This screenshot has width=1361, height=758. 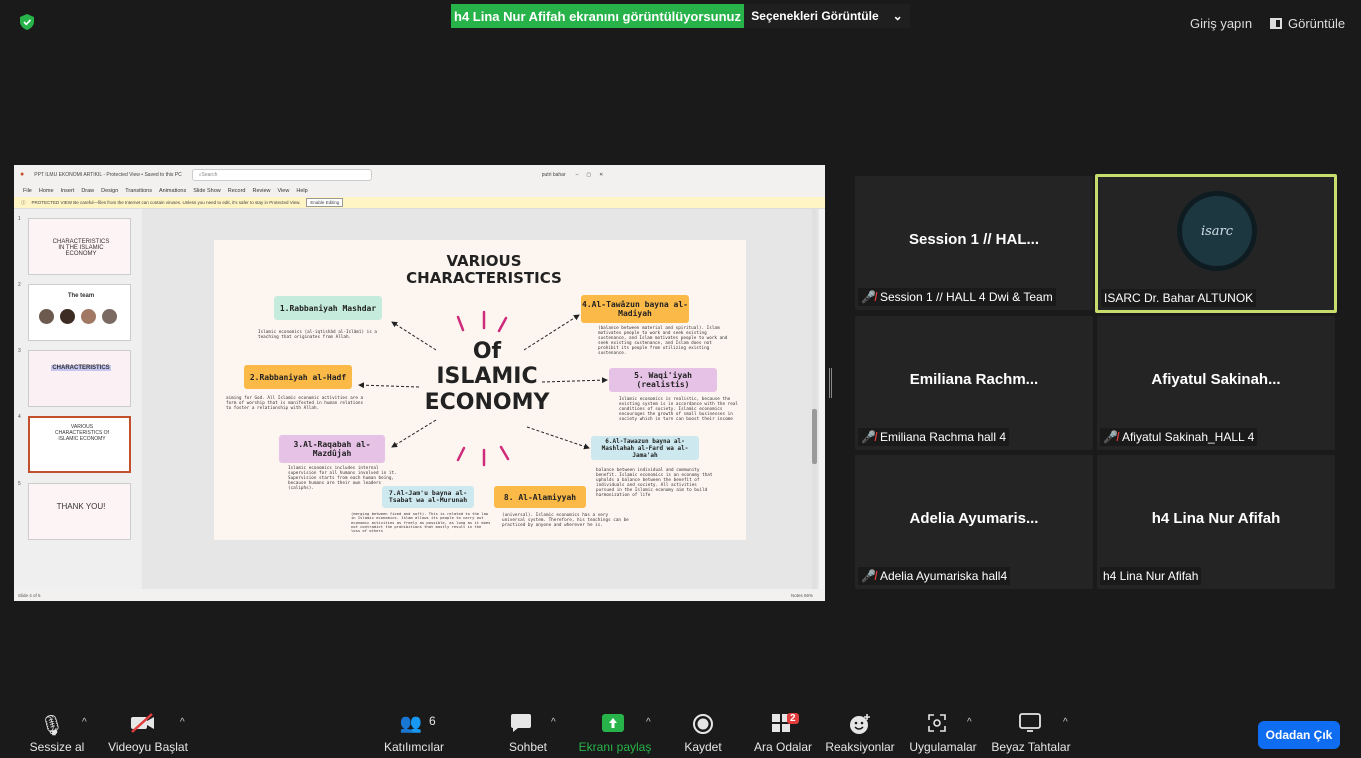 I want to click on menu-review: Review, so click(x=261, y=191).